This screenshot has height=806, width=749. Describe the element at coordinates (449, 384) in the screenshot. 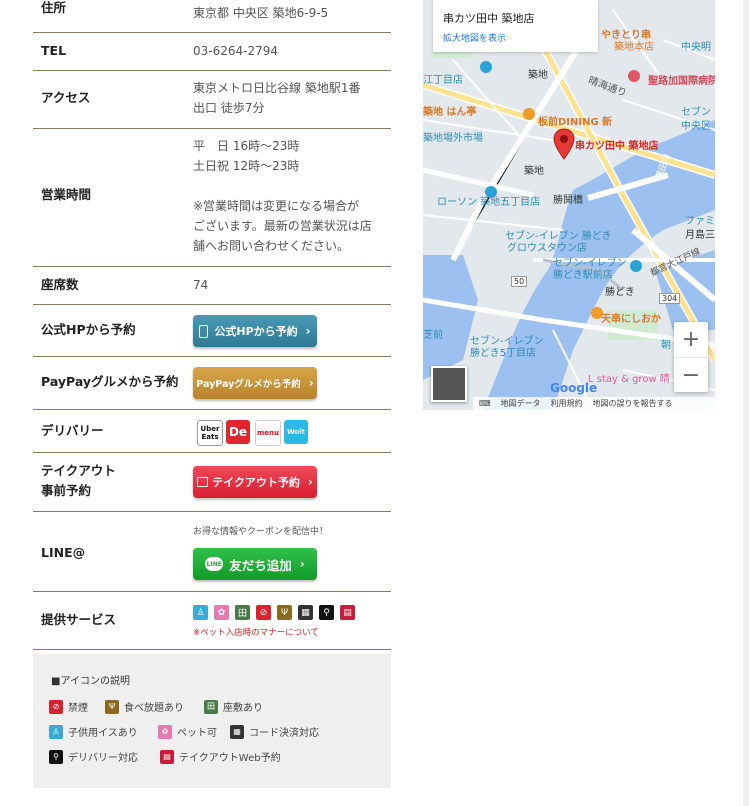

I see `map-satellite-toggle` at that location.